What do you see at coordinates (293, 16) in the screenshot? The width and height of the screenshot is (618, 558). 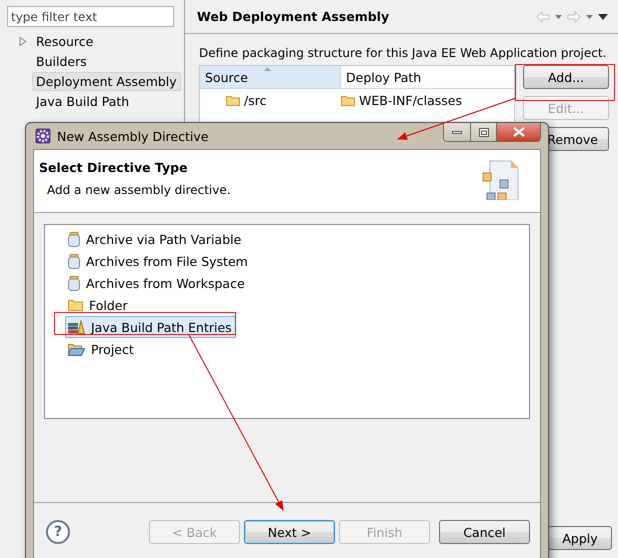 I see `page-title: Web Deployment Assembly` at bounding box center [293, 16].